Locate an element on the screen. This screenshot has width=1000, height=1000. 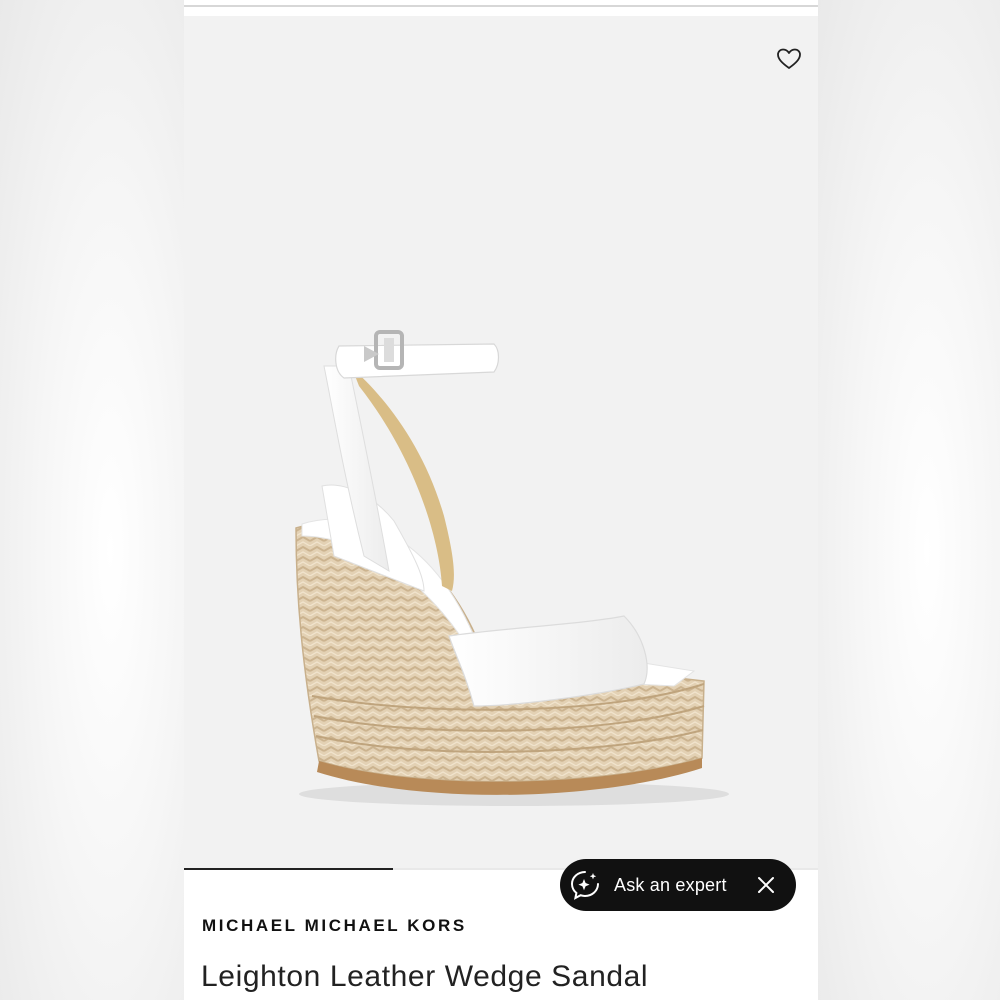
gallery-progress-indicator is located at coordinates (289, 869).